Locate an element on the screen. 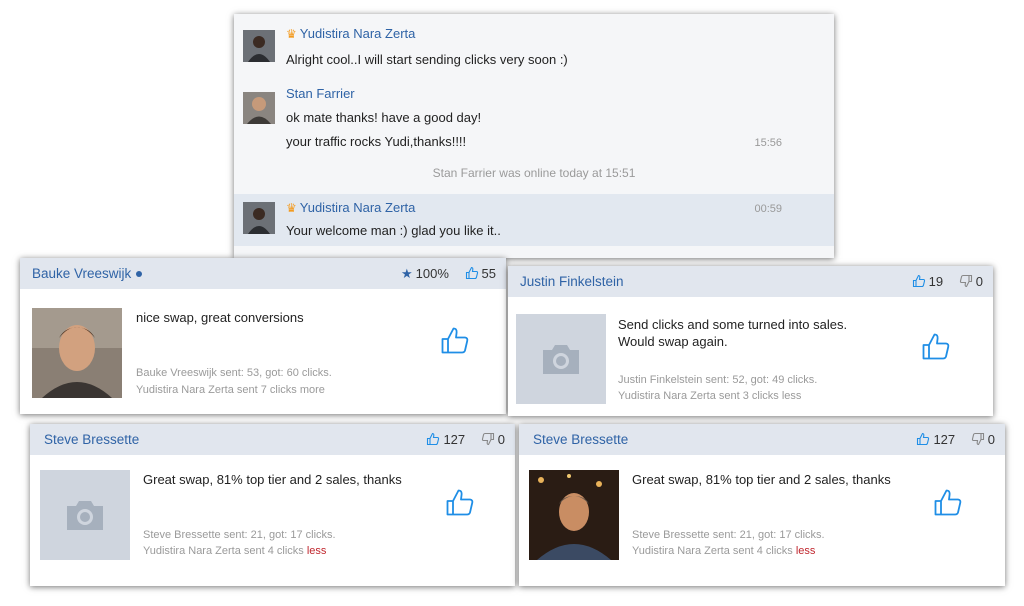 The height and width of the screenshot is (606, 1024). chat-text: your traffic rocks Yudi,thanks!!!! is located at coordinates (376, 141).